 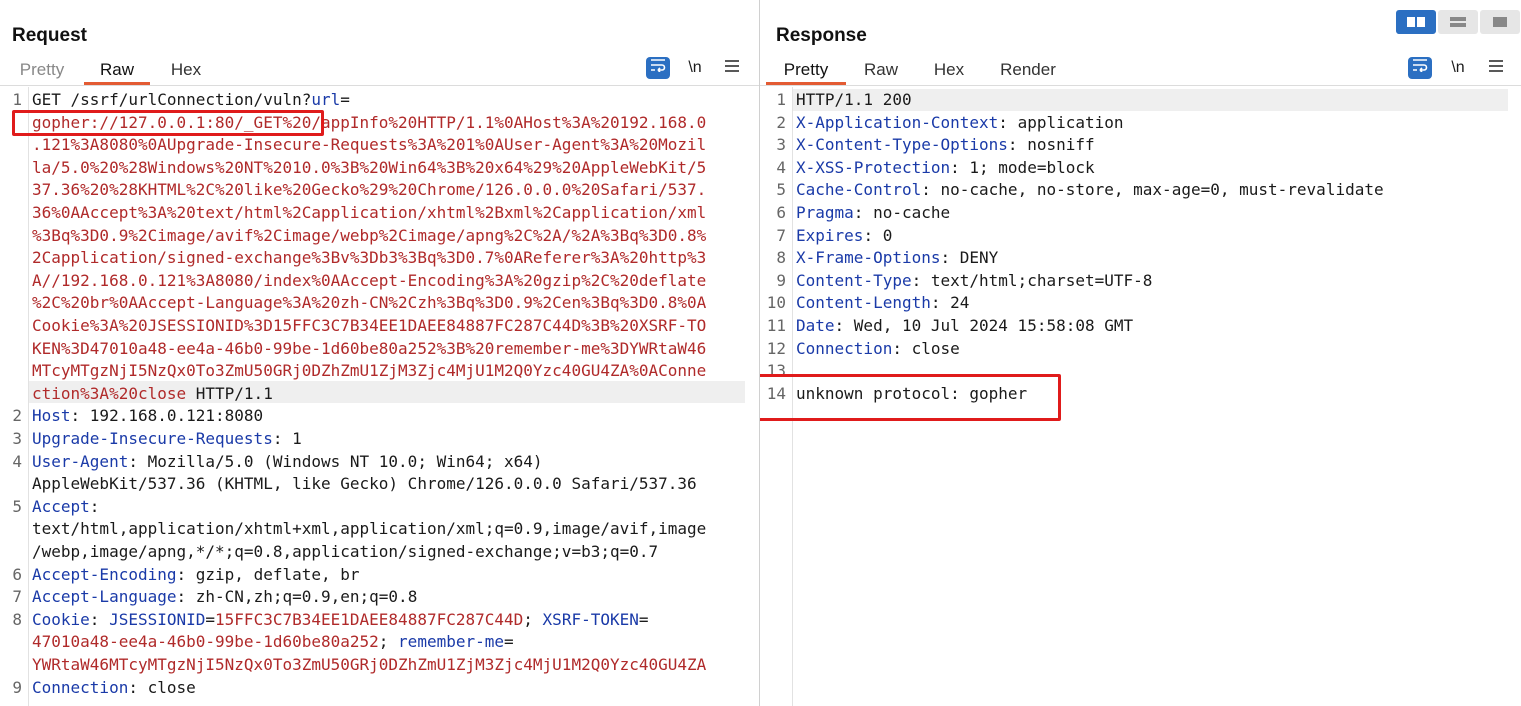 What do you see at coordinates (844, 236) in the screenshot?
I see `code-line: Expires: 0` at bounding box center [844, 236].